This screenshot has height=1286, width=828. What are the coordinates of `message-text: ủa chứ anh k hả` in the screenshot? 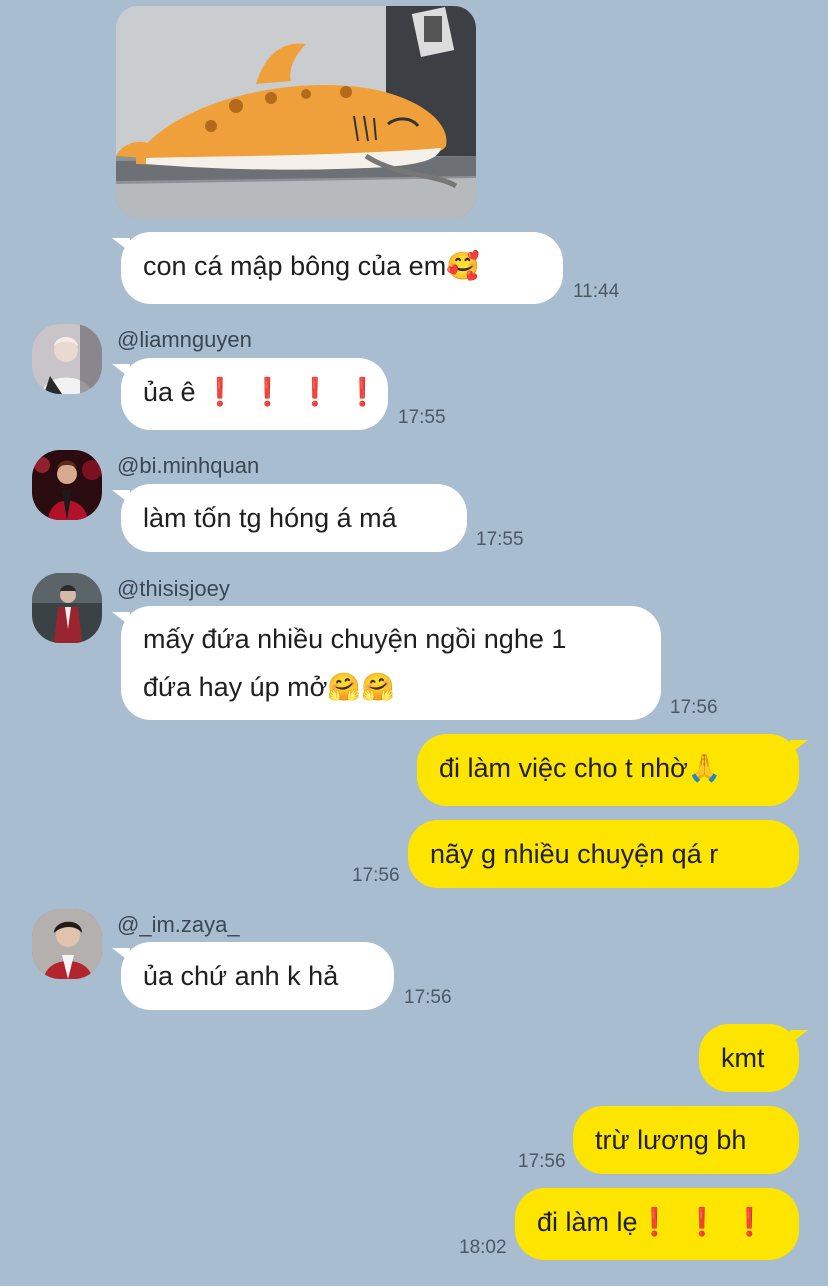 It's located at (241, 976).